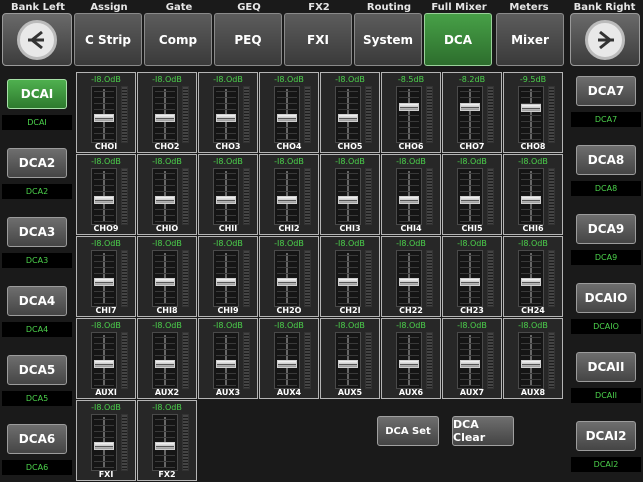 The width and height of the screenshot is (643, 482). Describe the element at coordinates (289, 358) in the screenshot. I see `channel-strip: -I8.OdB AUX4` at that location.